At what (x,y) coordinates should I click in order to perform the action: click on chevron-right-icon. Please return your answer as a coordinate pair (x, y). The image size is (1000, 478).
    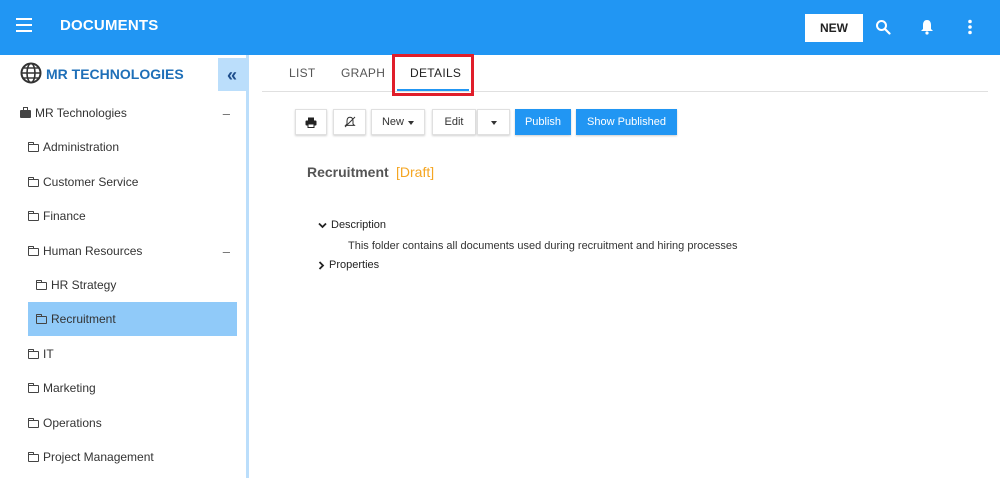
    Looking at the image, I should click on (321, 265).